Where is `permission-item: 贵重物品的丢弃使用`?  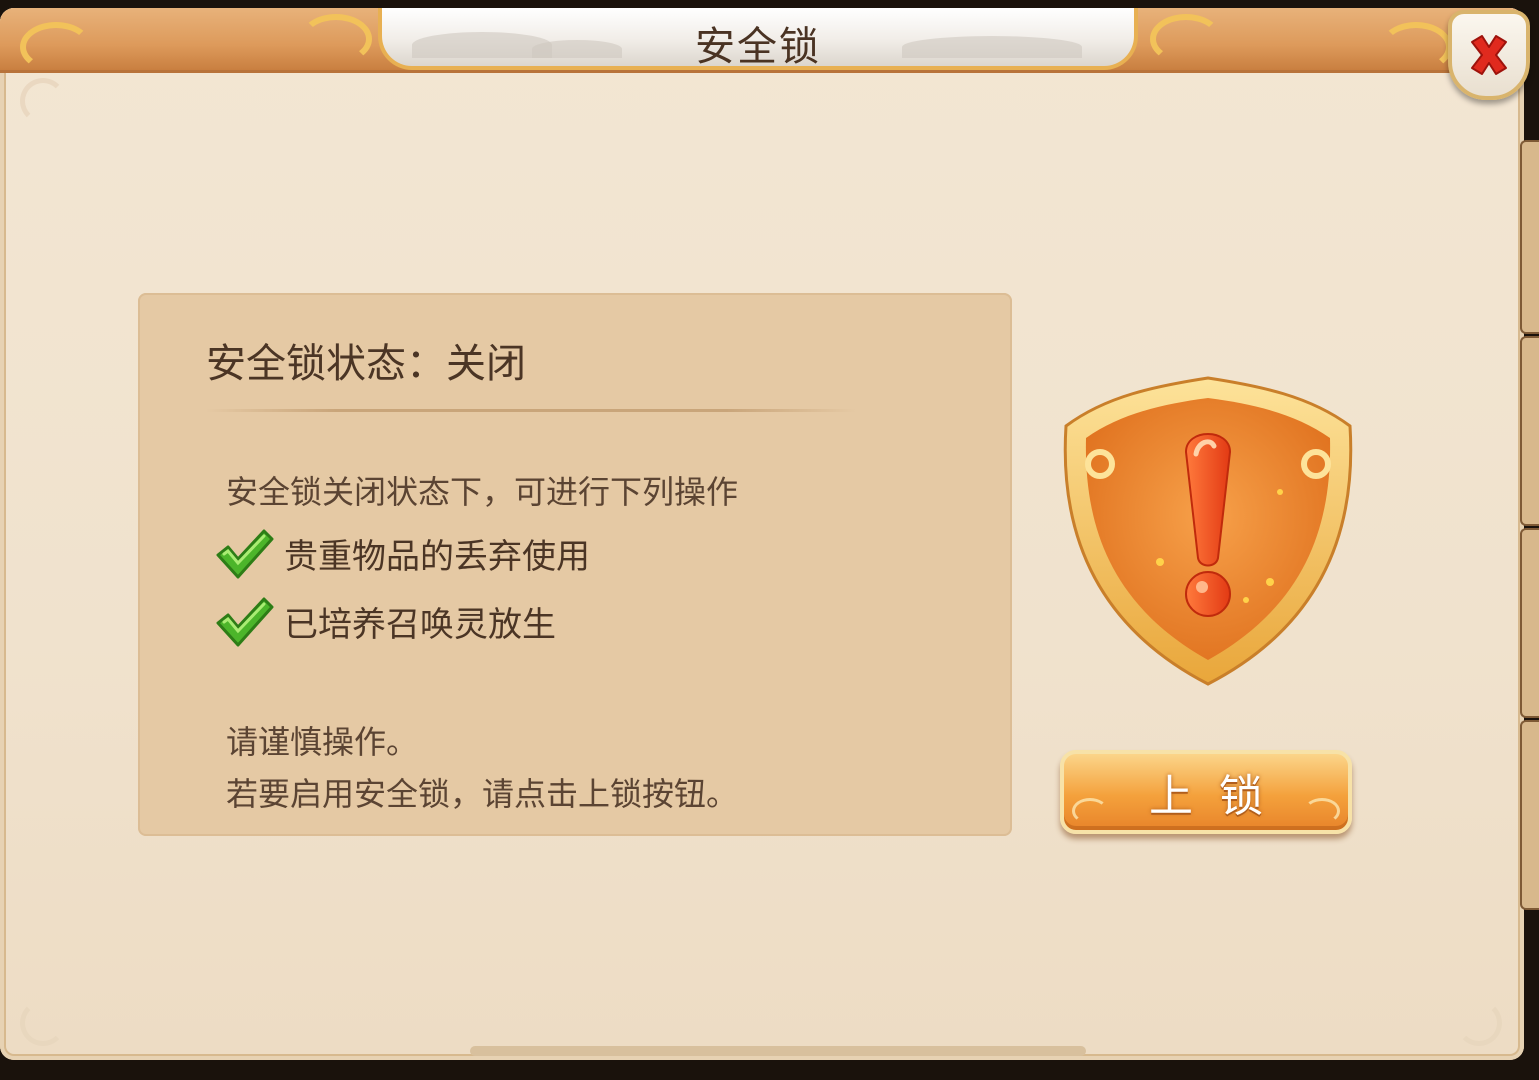
permission-item: 贵重物品的丢弃使用 is located at coordinates (402, 553).